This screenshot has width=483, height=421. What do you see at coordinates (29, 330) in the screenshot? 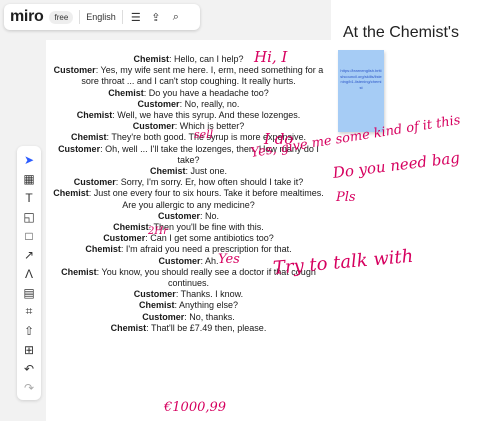
I see `upload-icon: ⇧` at bounding box center [29, 330].